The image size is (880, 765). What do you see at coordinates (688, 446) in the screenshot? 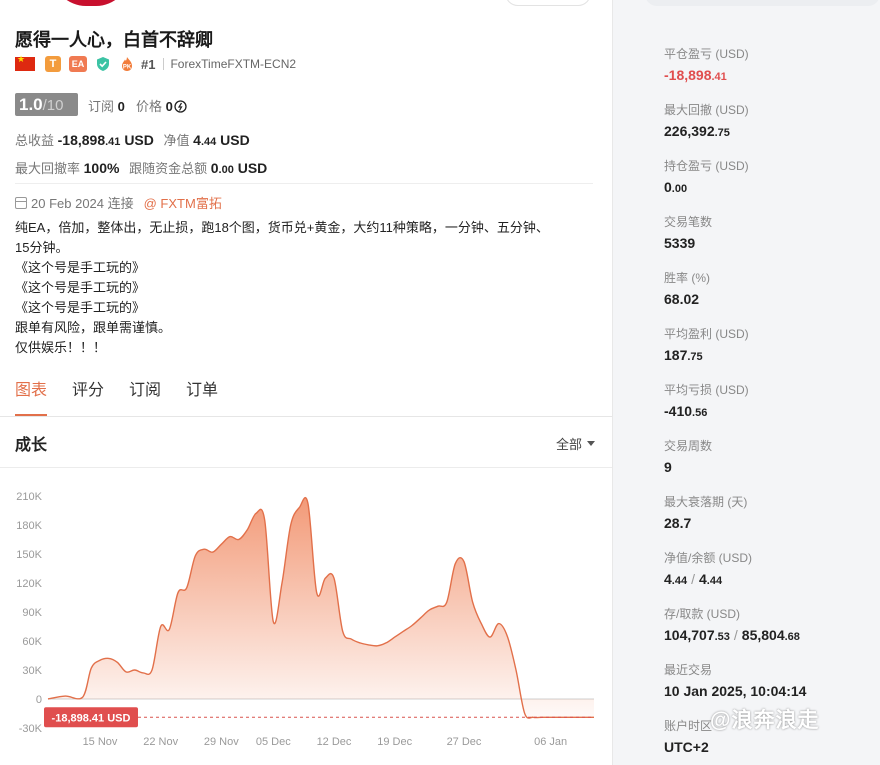
I see `metric-label: 交易周数` at bounding box center [688, 446].